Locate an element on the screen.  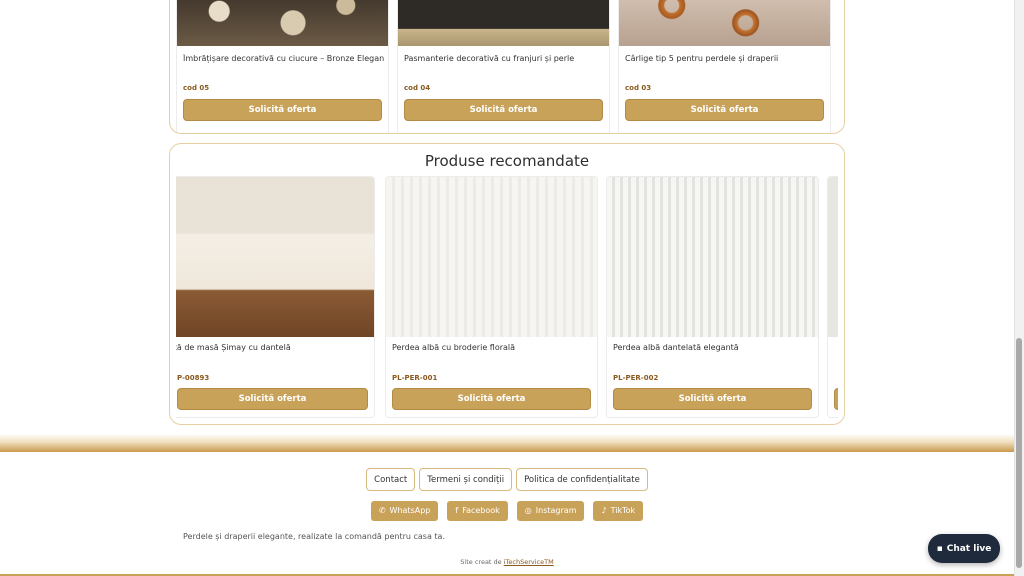
chat-live-button: ▪ Chat live is located at coordinates (964, 548).